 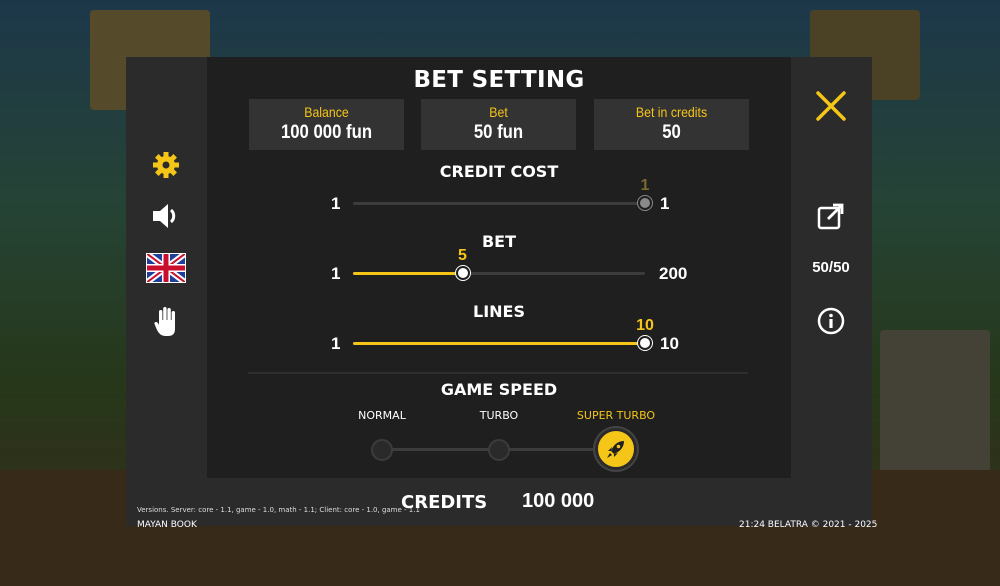 What do you see at coordinates (167, 321) in the screenshot?
I see `hand-icon` at bounding box center [167, 321].